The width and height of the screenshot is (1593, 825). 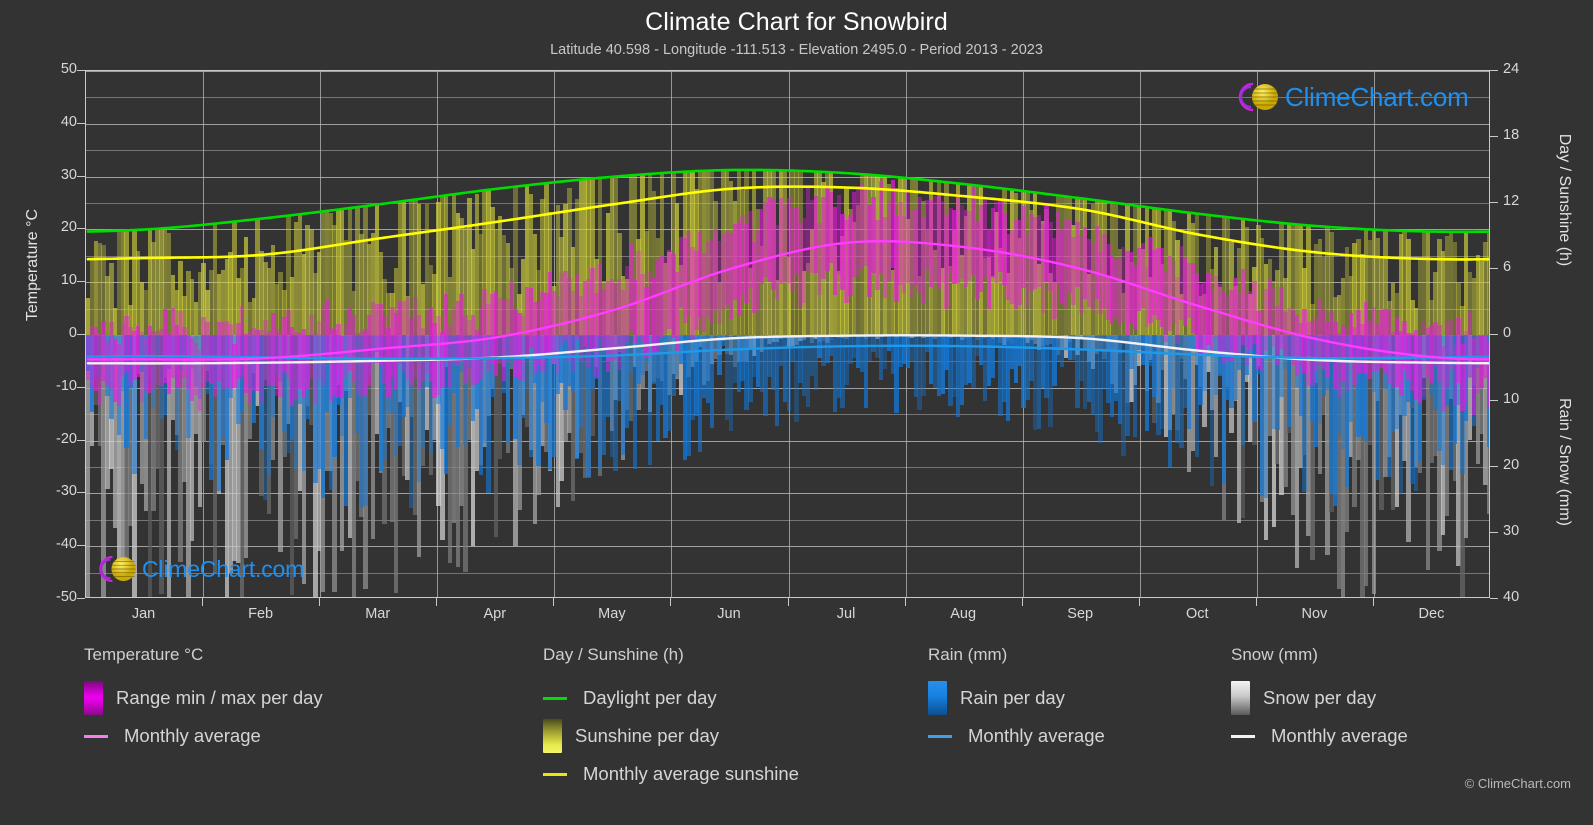 What do you see at coordinates (1511, 201) in the screenshot?
I see `y-axis-right-top-tick-label: 12` at bounding box center [1511, 201].